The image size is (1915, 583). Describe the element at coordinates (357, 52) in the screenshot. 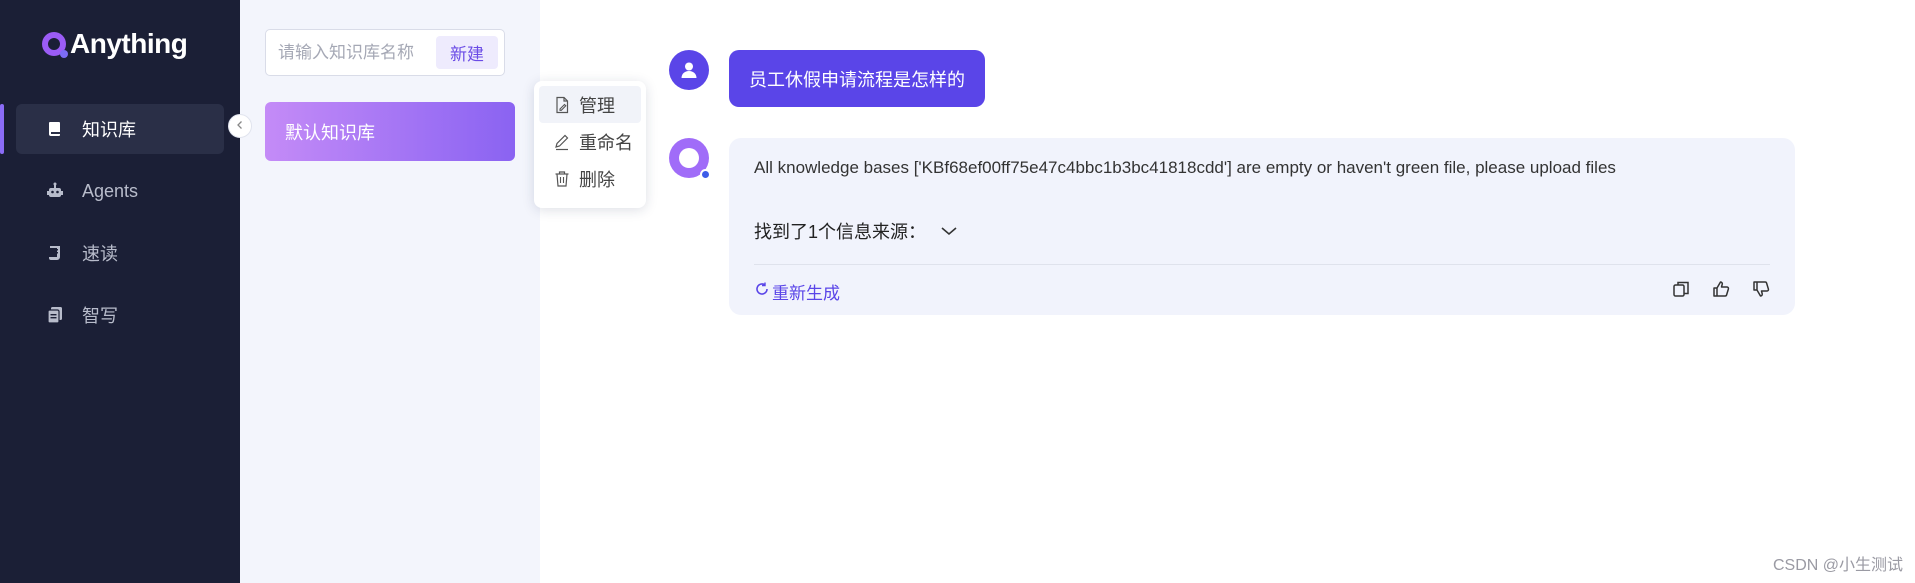

I see `kb-name-input` at that location.